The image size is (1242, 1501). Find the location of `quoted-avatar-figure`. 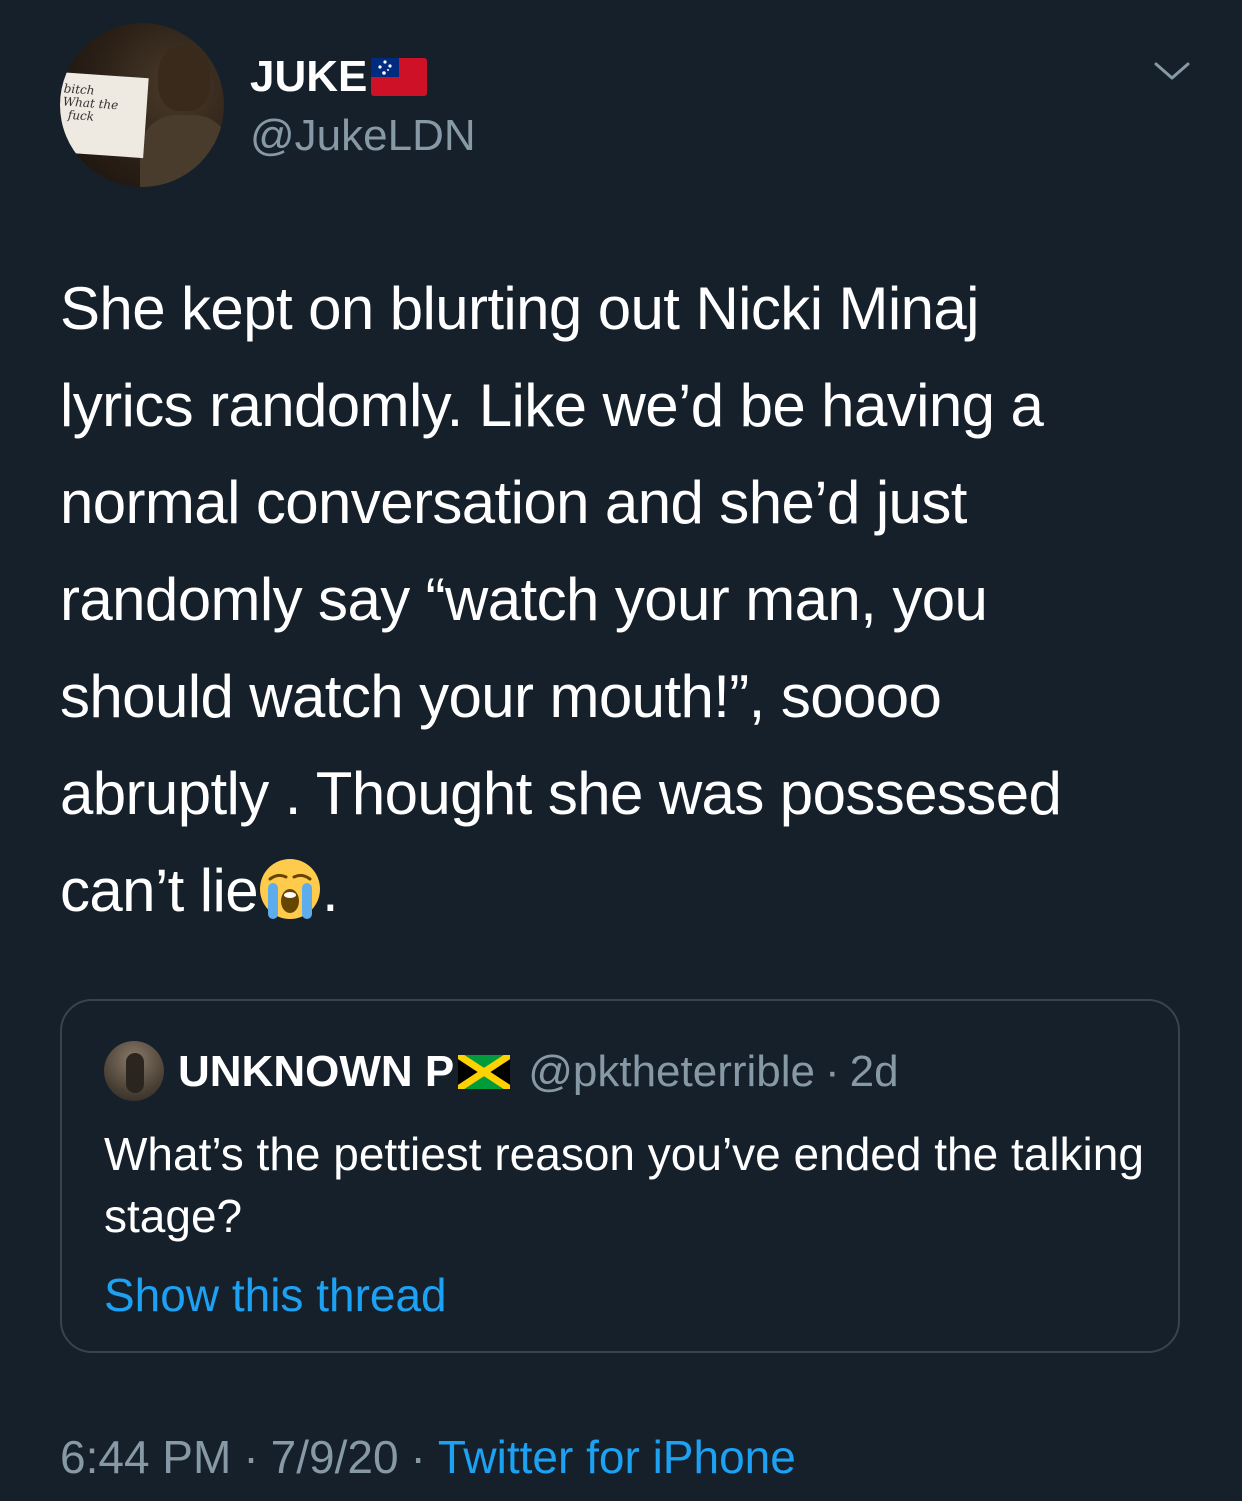

quoted-avatar-figure is located at coordinates (135, 1073).